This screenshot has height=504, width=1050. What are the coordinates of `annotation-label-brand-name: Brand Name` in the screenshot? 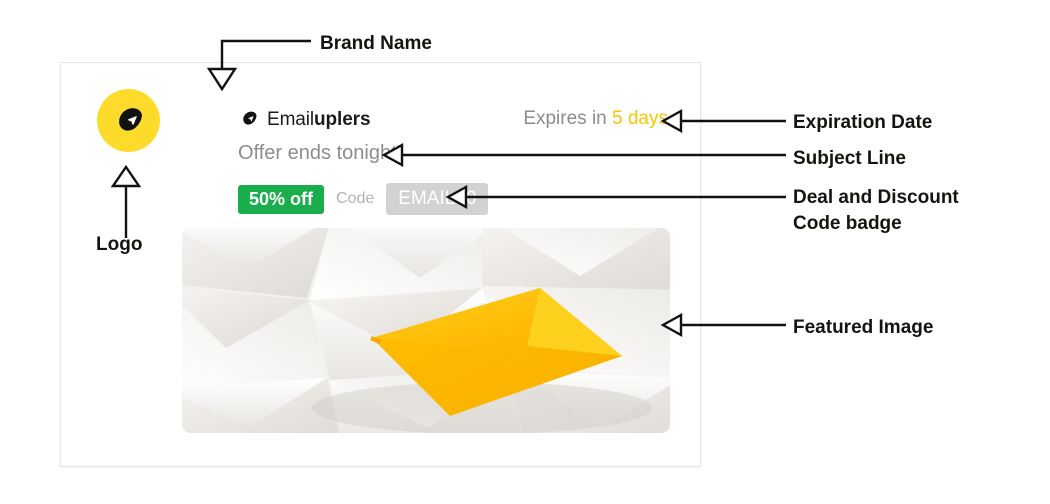 It's located at (376, 43).